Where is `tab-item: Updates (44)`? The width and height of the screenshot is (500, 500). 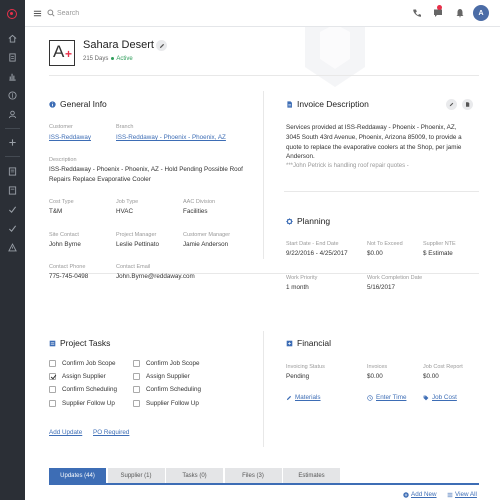 tab-item: Updates (44) is located at coordinates (77, 475).